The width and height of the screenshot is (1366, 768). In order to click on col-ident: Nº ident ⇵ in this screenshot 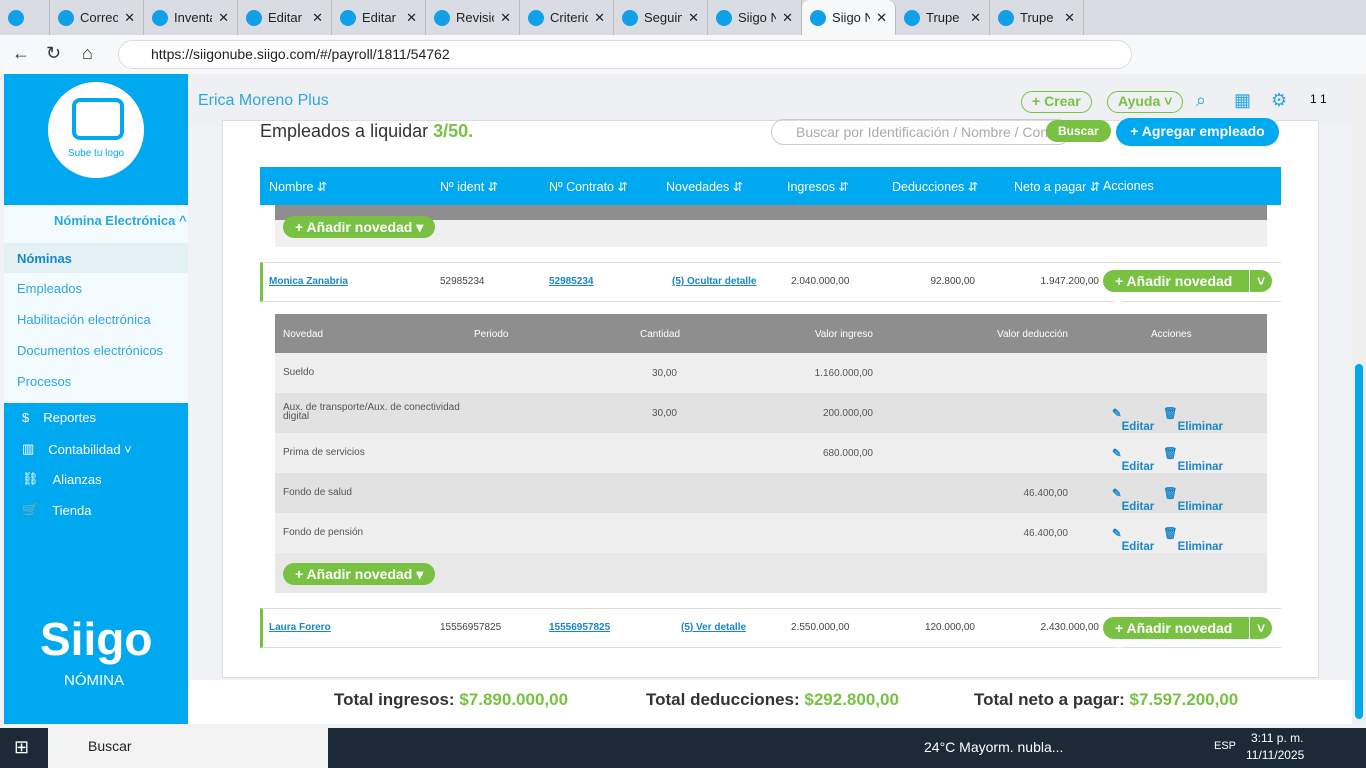, I will do `click(469, 186)`.